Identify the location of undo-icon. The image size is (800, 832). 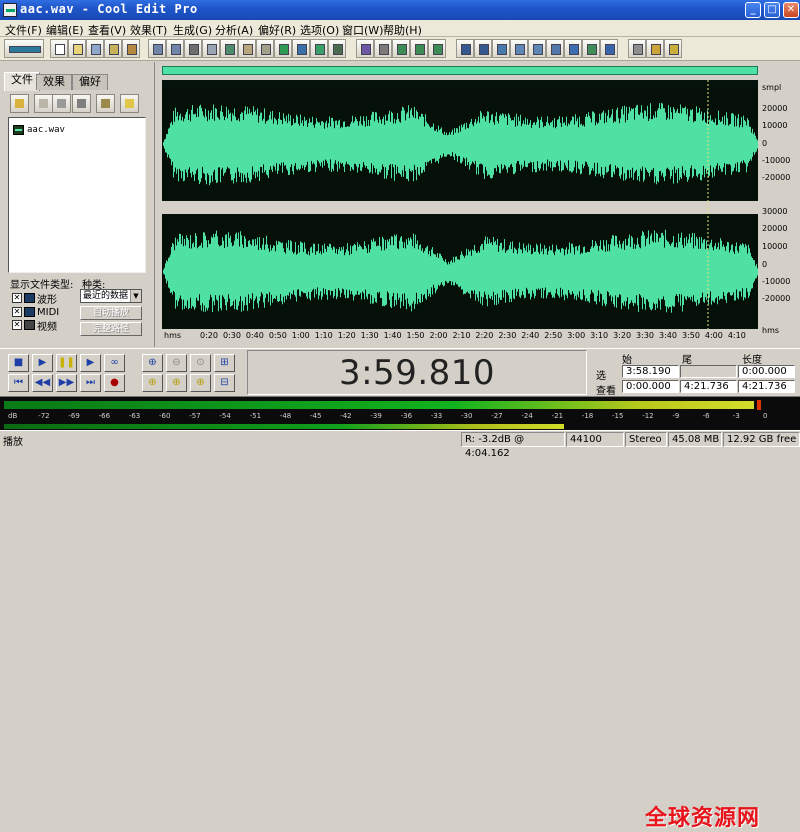
(157, 48).